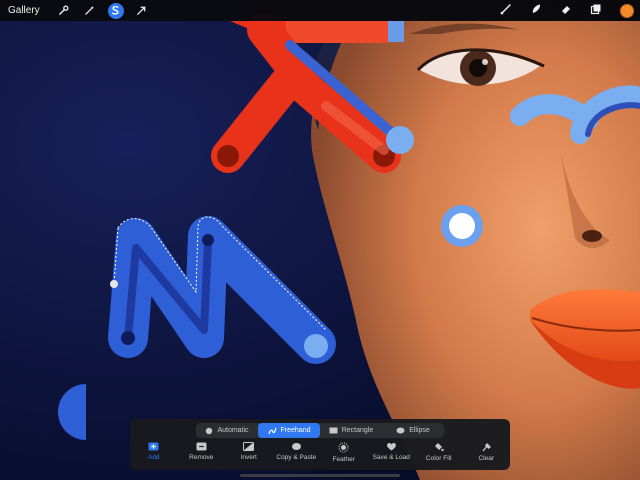 The image size is (640, 480). I want to click on feather-icon, so click(343, 447).